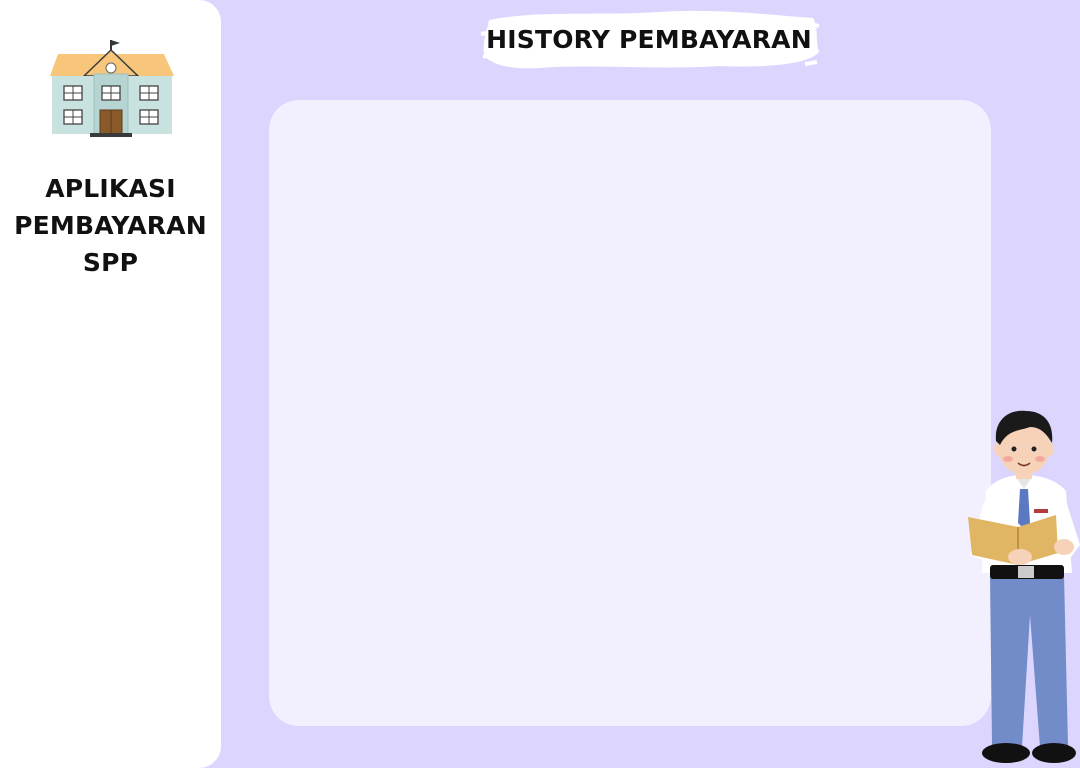 The height and width of the screenshot is (768, 1080). I want to click on page-title: HISTORY PEMBAYARAN, so click(649, 39).